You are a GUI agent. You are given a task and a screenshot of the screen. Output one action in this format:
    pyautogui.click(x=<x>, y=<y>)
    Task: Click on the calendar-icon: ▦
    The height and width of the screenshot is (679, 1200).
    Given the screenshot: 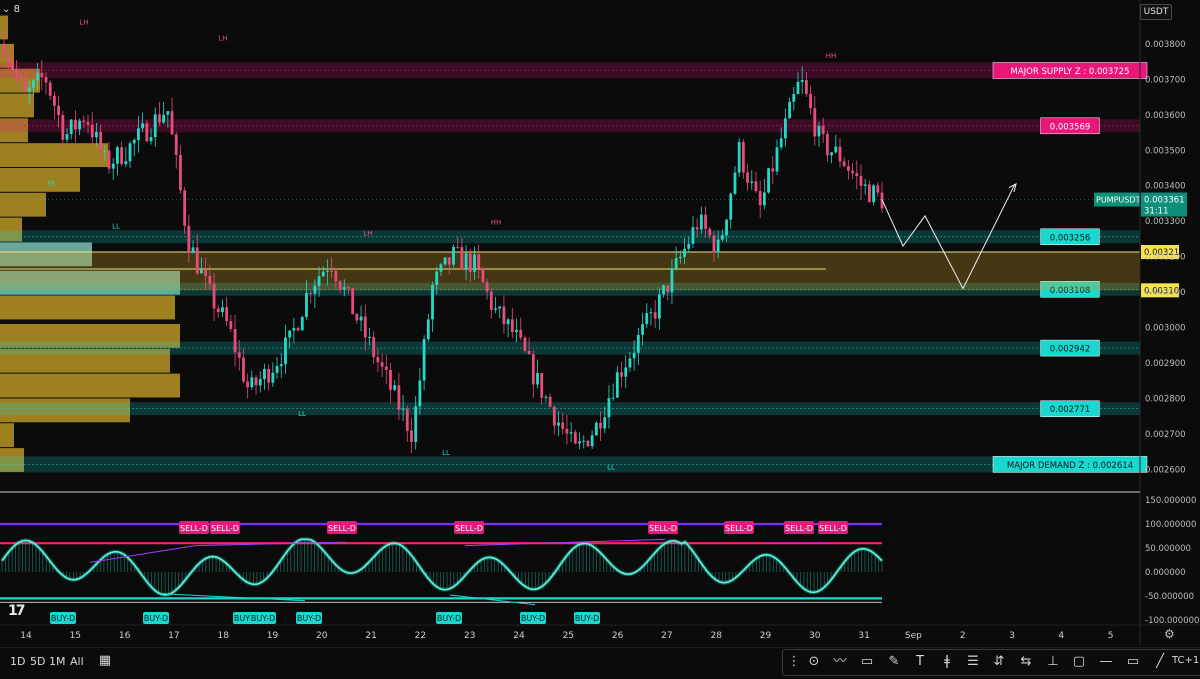 What is the action you would take?
    pyautogui.click(x=105, y=661)
    